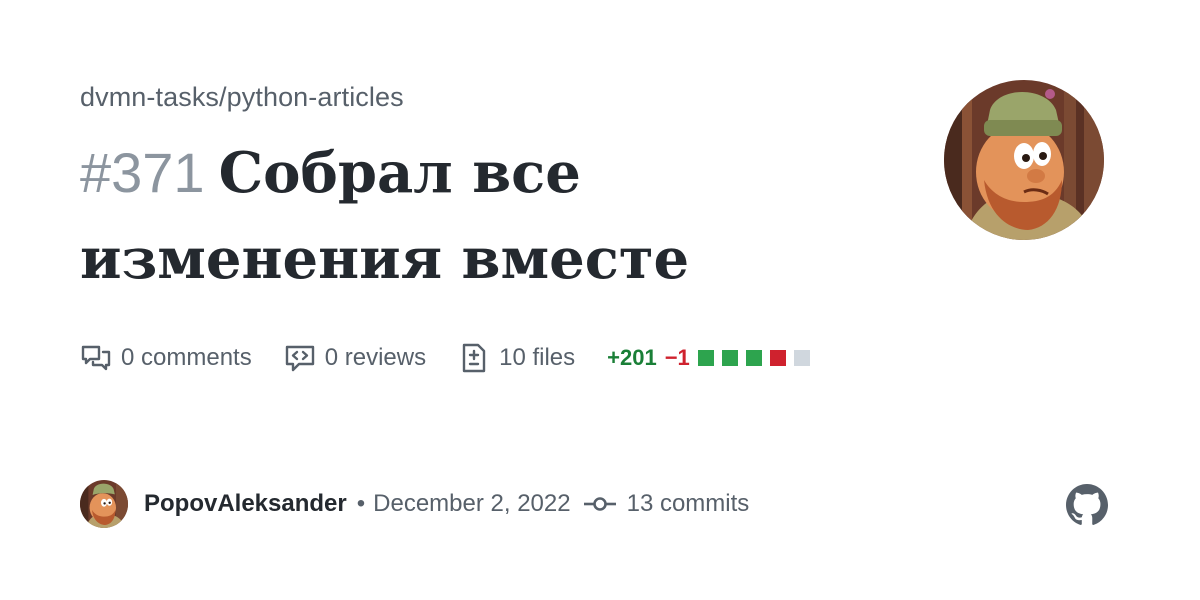  I want to click on author-name: PopovAleksander, so click(245, 504).